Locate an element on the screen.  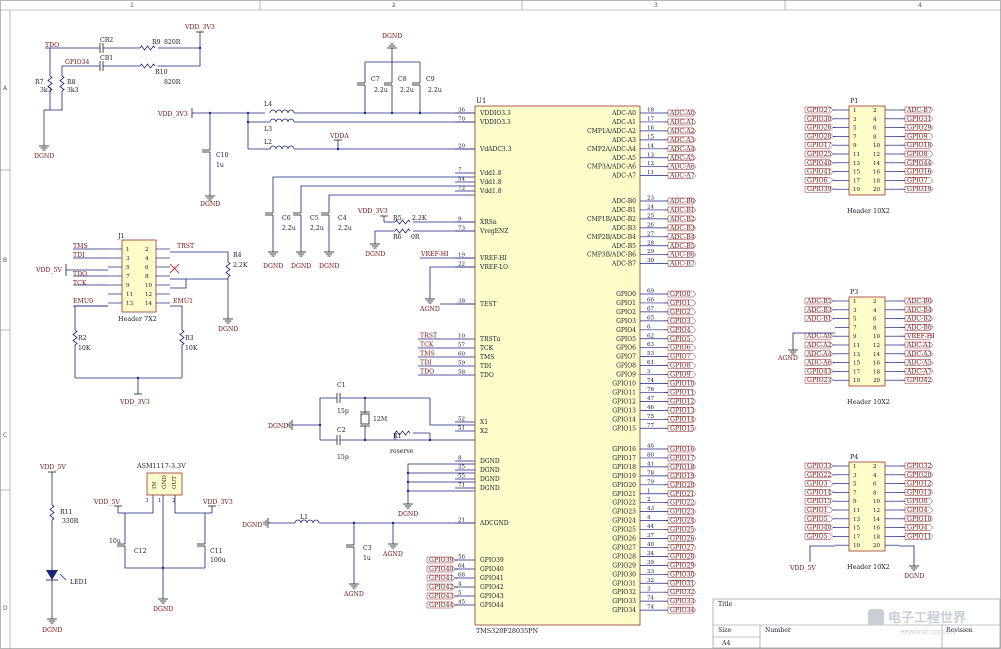
u1-right-pin-31-num: 77 is located at coordinates (651, 426).